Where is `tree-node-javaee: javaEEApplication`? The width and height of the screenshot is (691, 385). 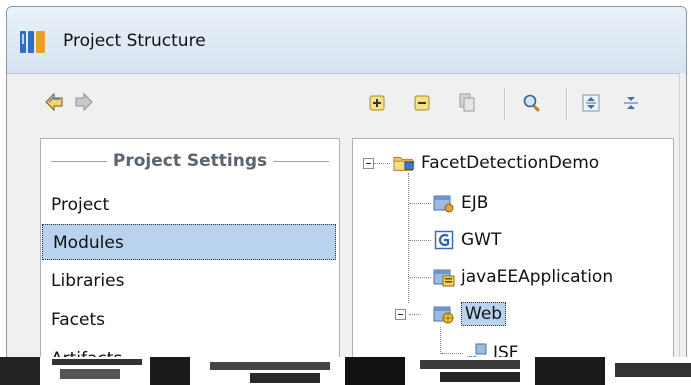 tree-node-javaee: javaEEApplication is located at coordinates (523, 277).